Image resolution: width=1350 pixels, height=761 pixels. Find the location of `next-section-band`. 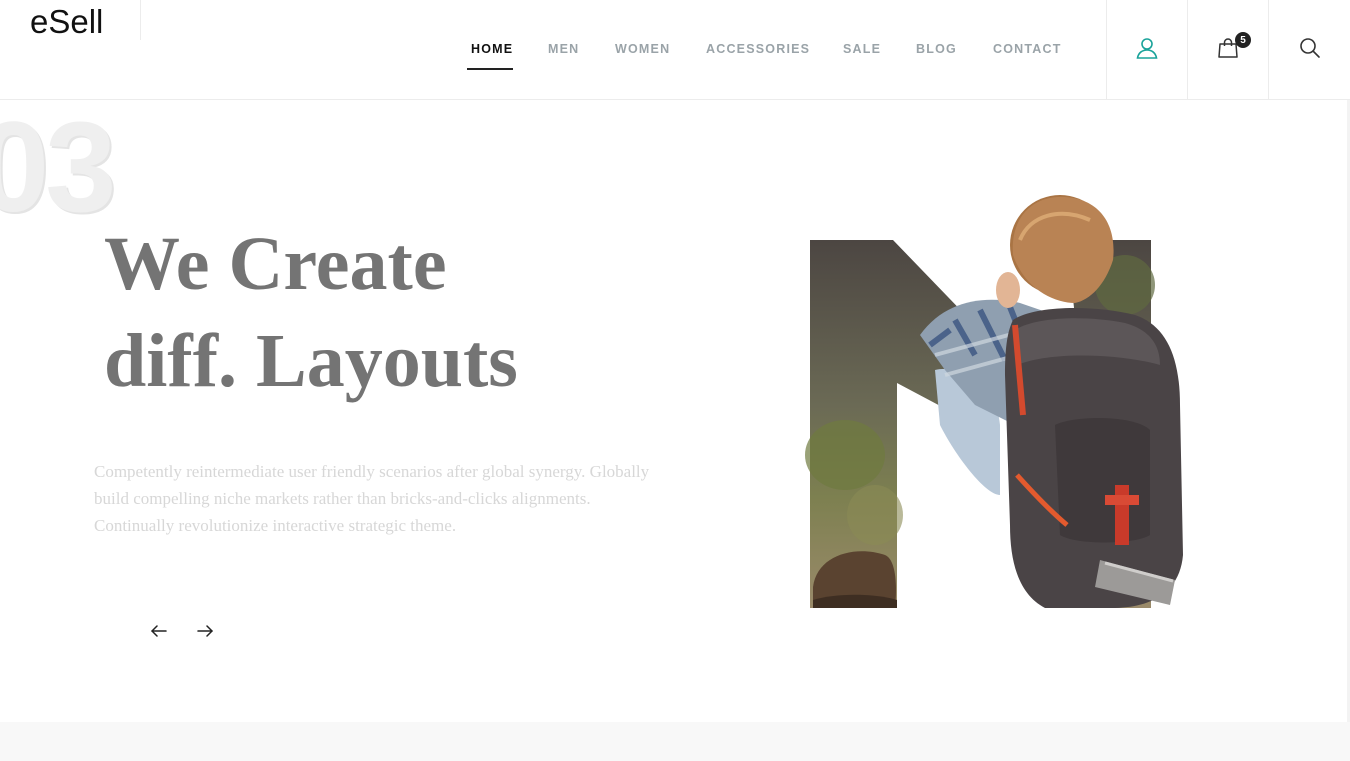

next-section-band is located at coordinates (675, 741).